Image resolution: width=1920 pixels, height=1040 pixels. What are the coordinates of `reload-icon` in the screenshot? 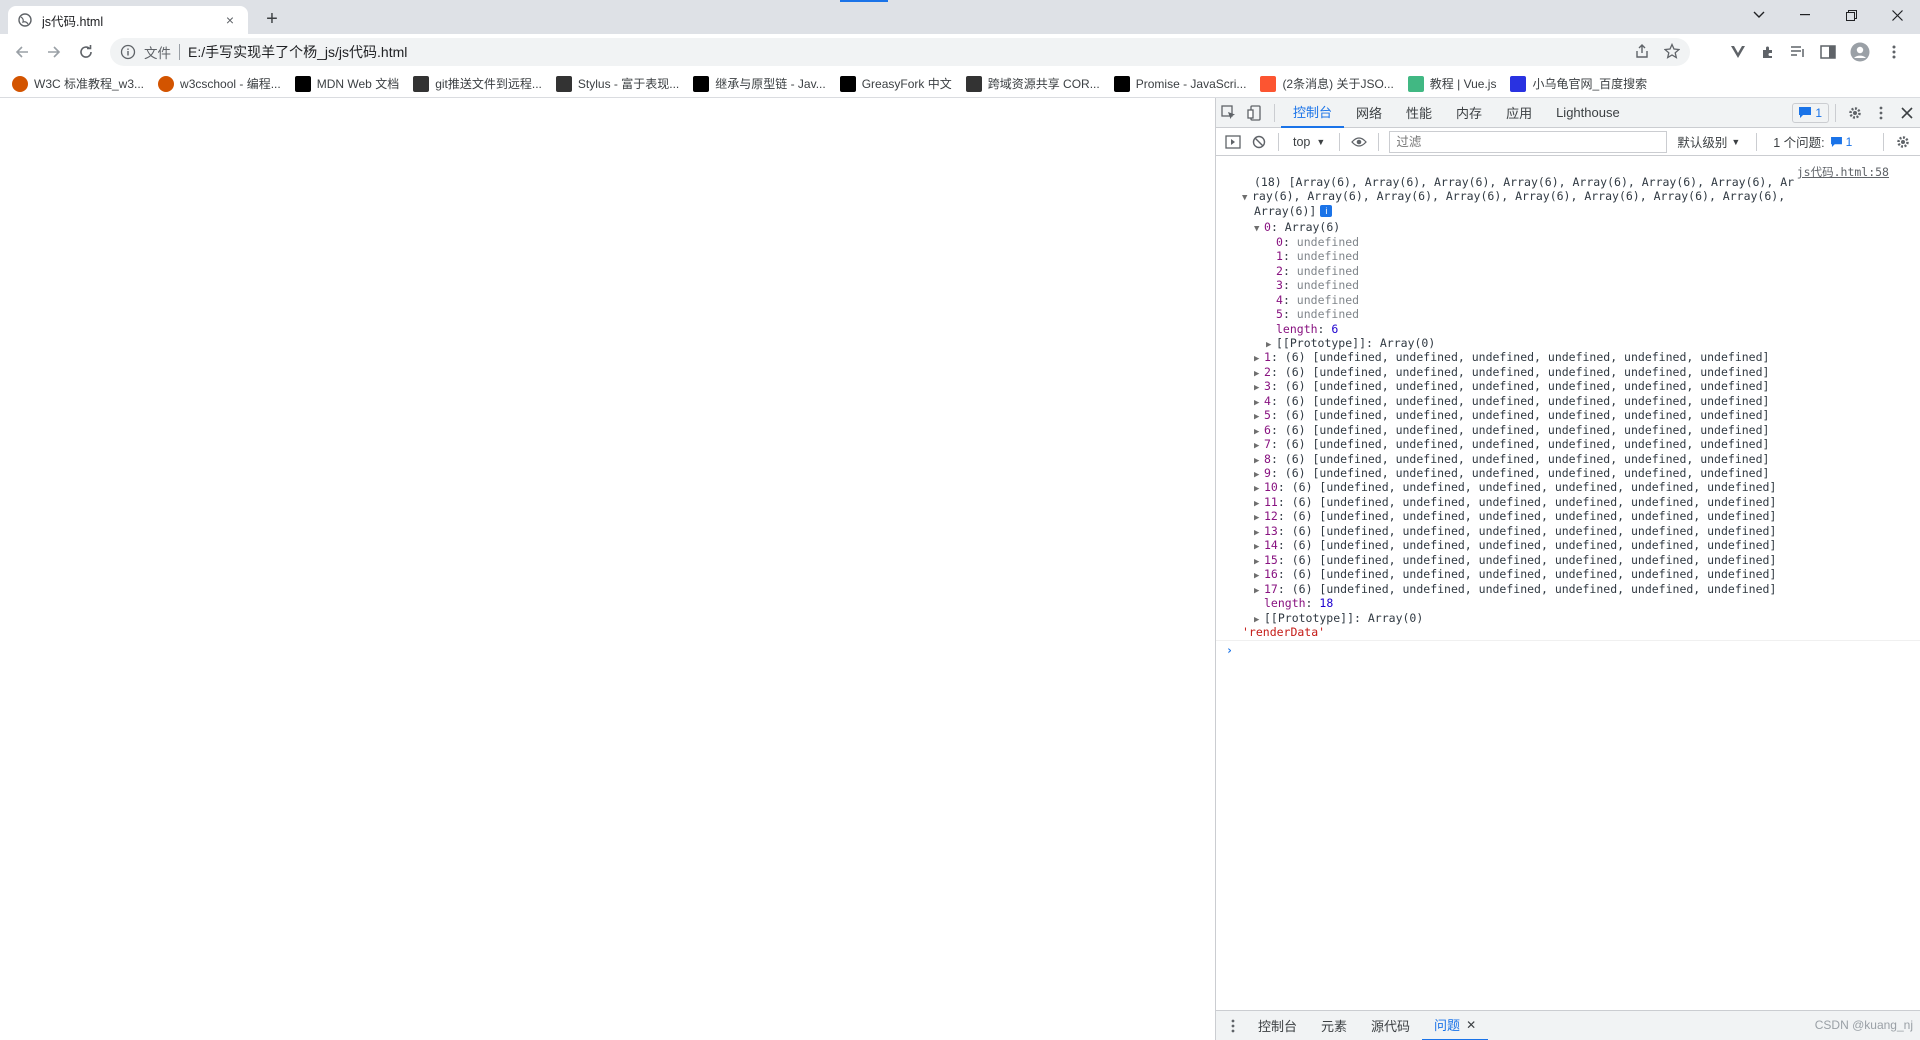 It's located at (86, 52).